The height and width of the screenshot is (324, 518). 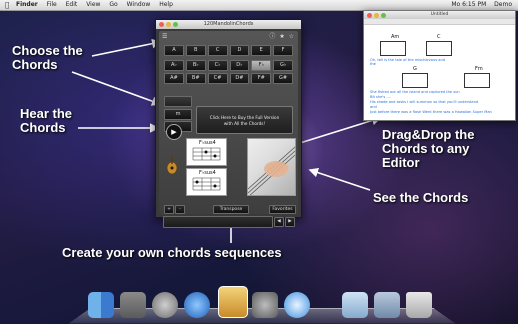 I want to click on key-button: D, so click(x=239, y=50).